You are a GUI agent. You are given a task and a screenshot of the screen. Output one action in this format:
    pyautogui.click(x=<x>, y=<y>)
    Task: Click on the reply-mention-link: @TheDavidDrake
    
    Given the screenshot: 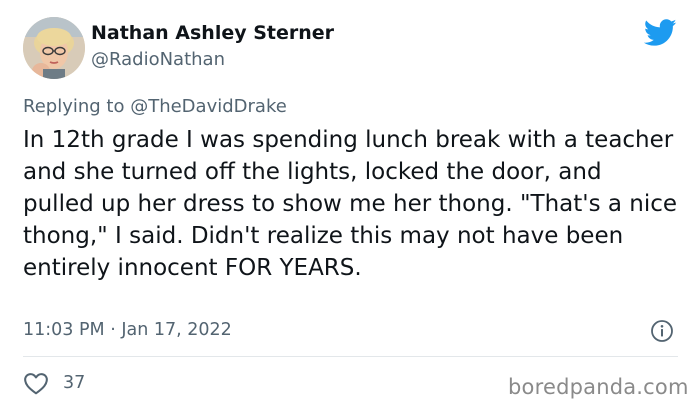 What is the action you would take?
    pyautogui.click(x=208, y=106)
    